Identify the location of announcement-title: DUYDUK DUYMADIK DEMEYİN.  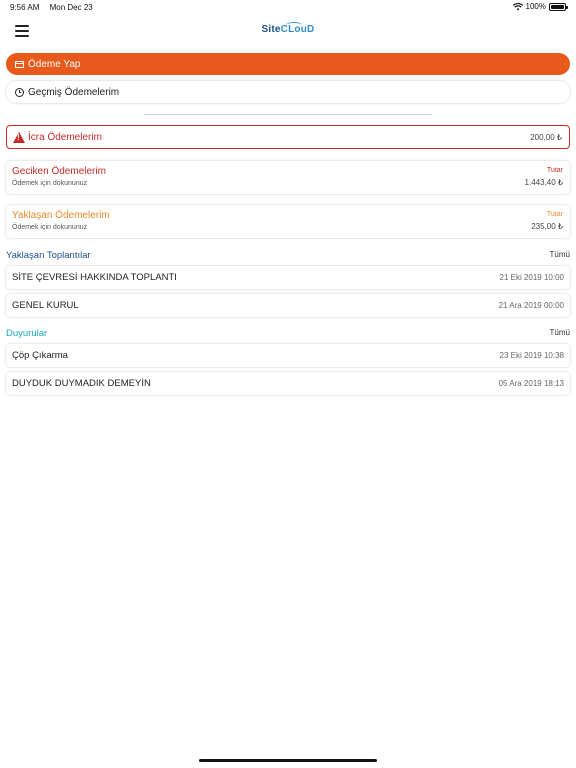
(81, 383).